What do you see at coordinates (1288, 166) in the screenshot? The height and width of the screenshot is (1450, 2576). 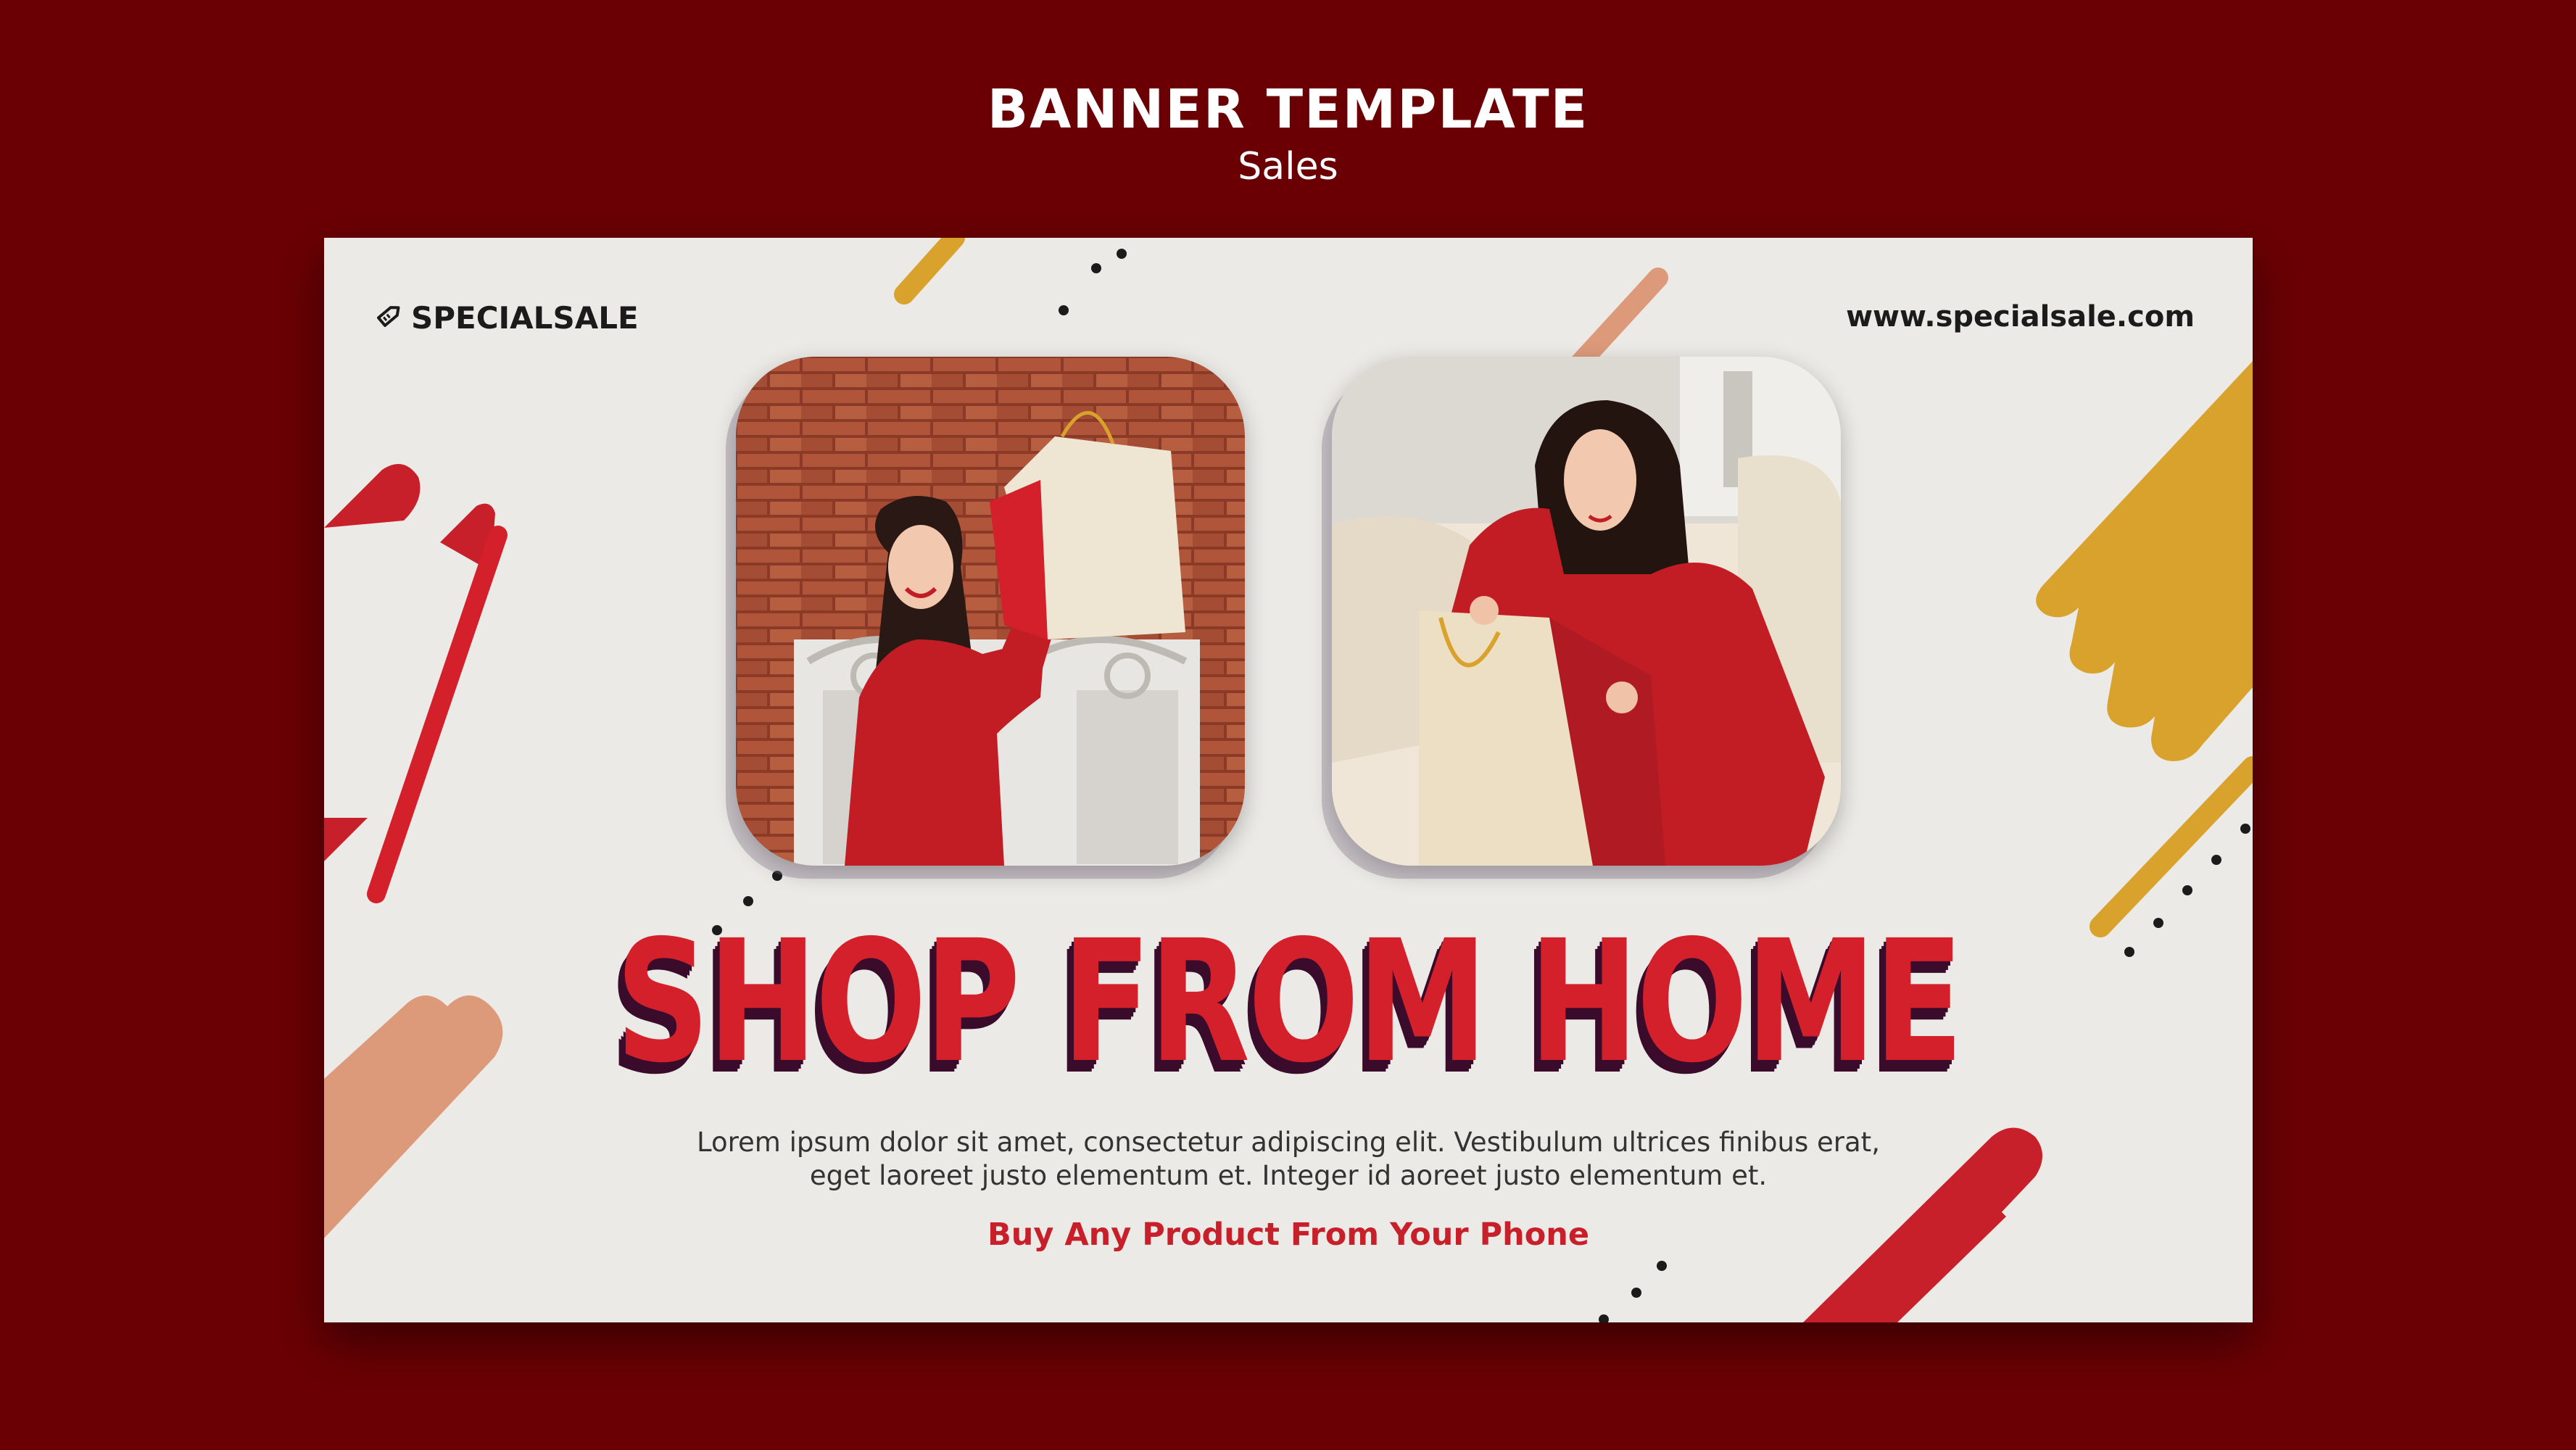 I see `page-subtitle: Sales` at bounding box center [1288, 166].